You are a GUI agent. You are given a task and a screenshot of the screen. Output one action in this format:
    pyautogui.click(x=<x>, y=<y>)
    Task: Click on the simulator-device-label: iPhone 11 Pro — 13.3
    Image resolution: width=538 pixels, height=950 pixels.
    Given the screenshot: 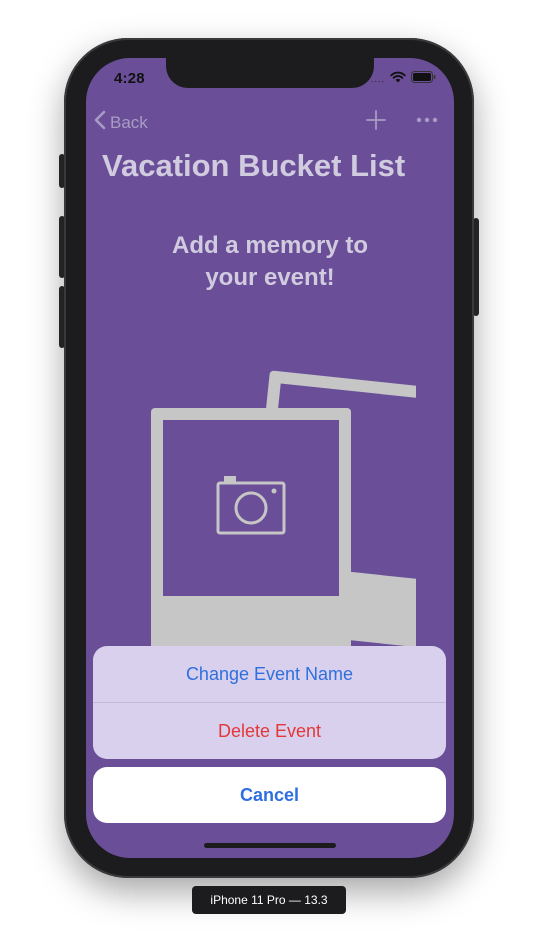 What is the action you would take?
    pyautogui.click(x=269, y=900)
    